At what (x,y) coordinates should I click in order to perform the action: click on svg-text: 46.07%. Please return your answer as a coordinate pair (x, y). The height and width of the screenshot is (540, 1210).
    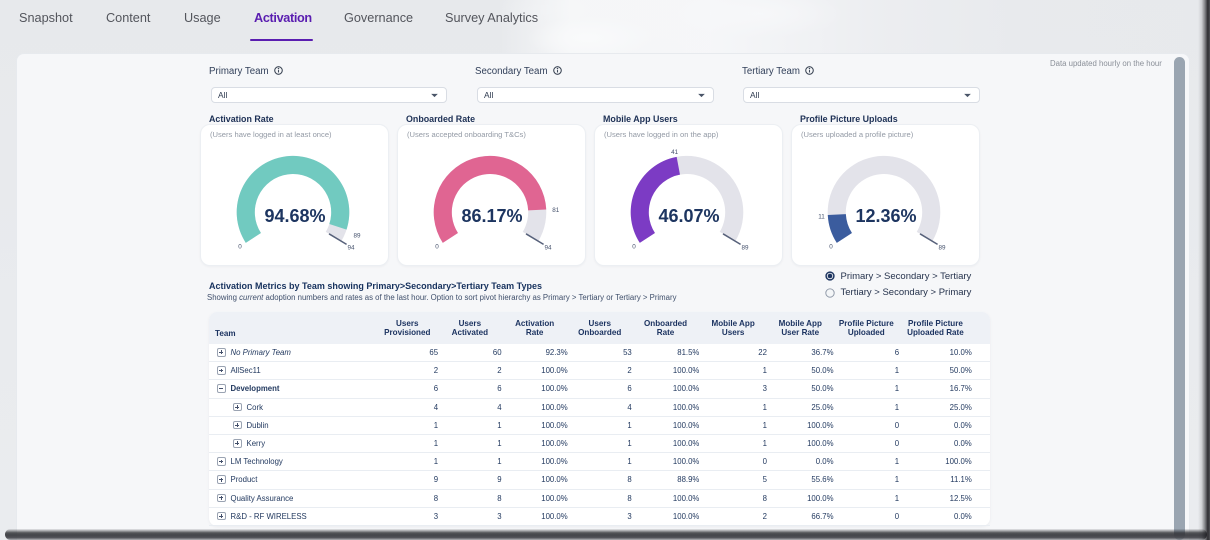
    Looking at the image, I should click on (688, 216).